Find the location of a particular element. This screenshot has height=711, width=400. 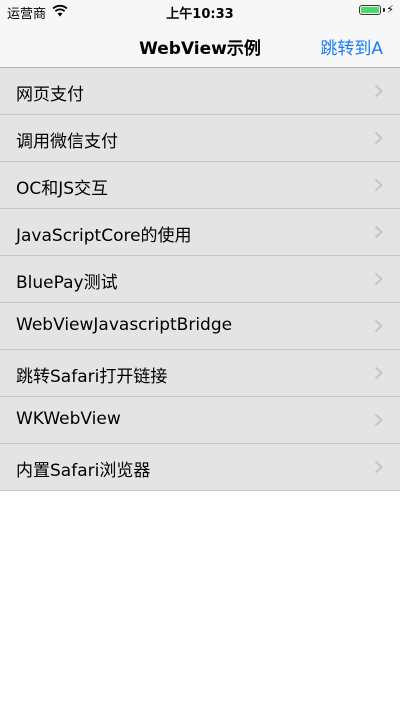

clock: 上午10:33 is located at coordinates (200, 14).